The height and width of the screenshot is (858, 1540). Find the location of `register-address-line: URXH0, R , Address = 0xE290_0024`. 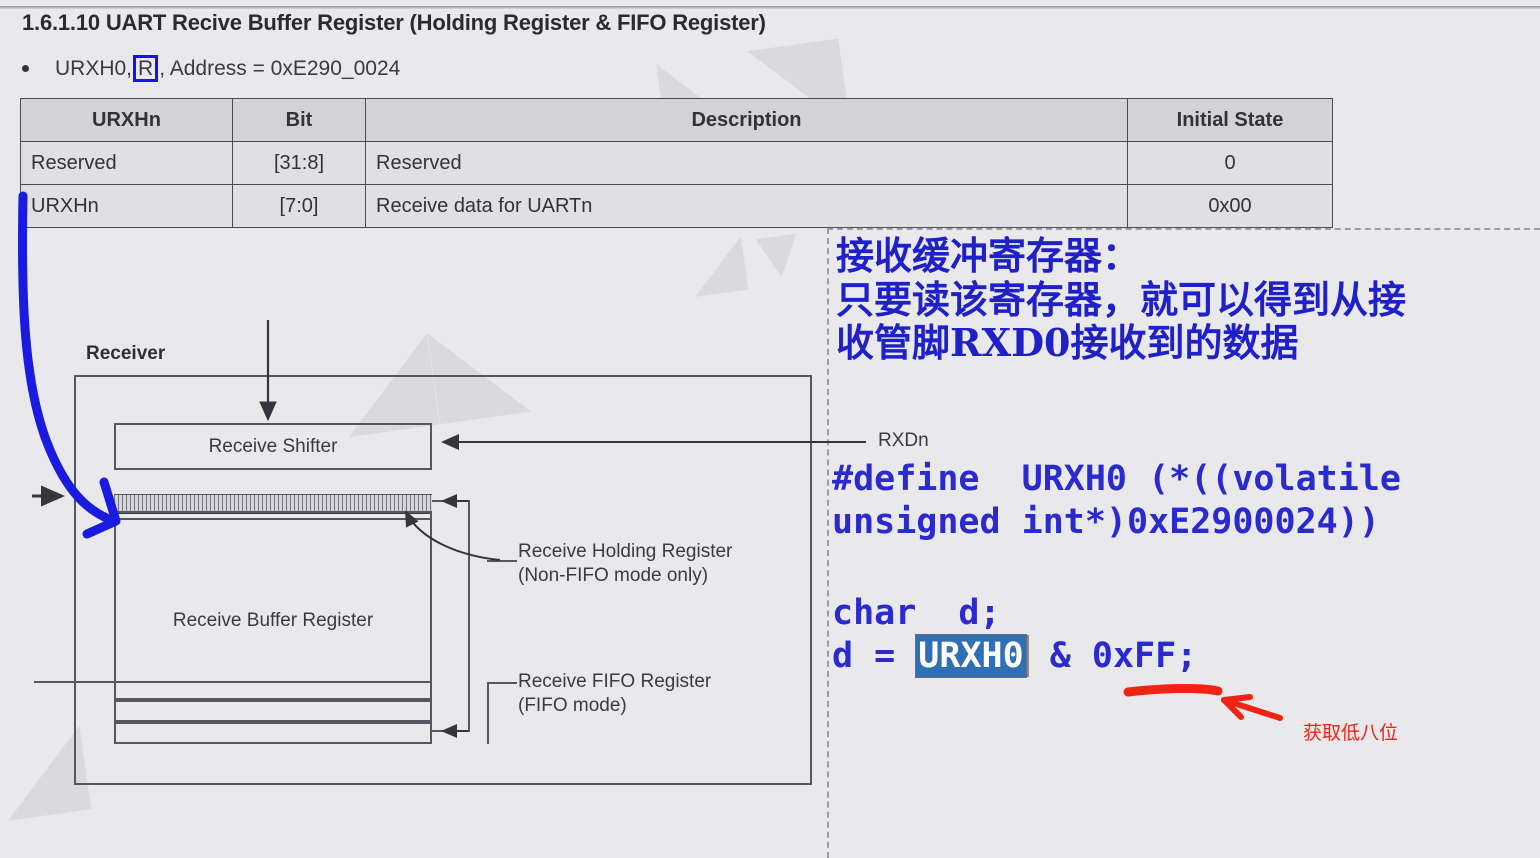

register-address-line: URXH0, R , Address = 0xE290_0024 is located at coordinates (211, 68).